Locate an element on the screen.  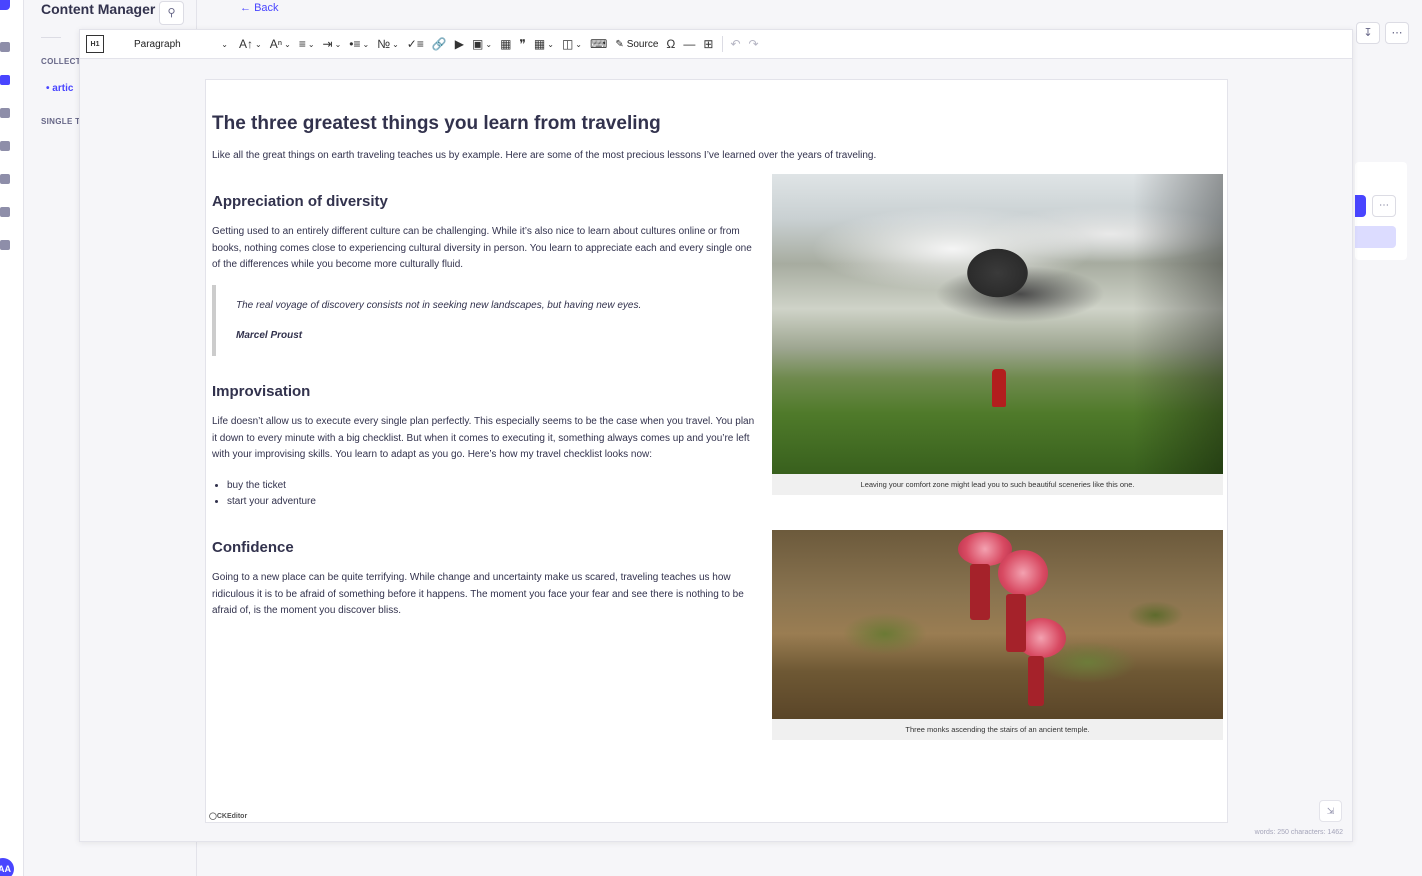
divider is located at coordinates (51, 37).